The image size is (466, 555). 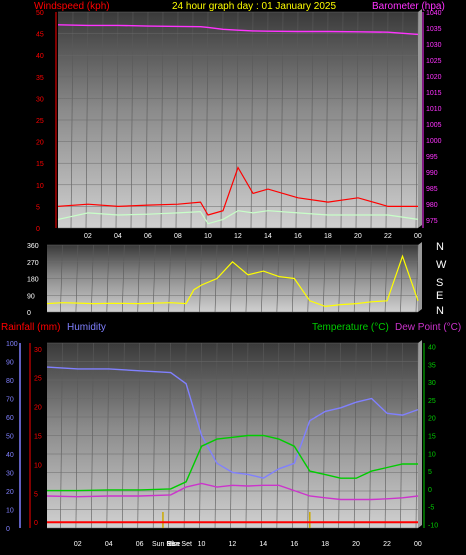 What do you see at coordinates (432, 454) in the screenshot?
I see `temperature-tick-label: 10` at bounding box center [432, 454].